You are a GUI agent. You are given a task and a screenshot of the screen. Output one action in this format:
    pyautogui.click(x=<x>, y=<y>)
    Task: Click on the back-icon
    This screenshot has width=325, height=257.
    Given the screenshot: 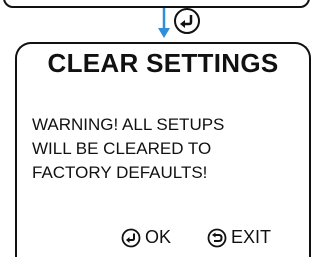 What is the action you would take?
    pyautogui.click(x=217, y=237)
    